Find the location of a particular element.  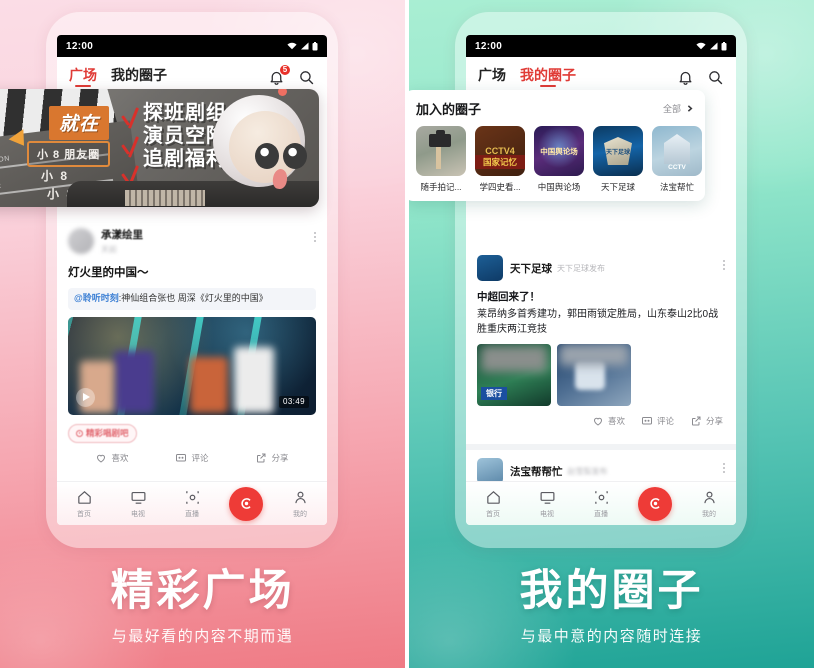

like-label: 喜欢 is located at coordinates (120, 457).